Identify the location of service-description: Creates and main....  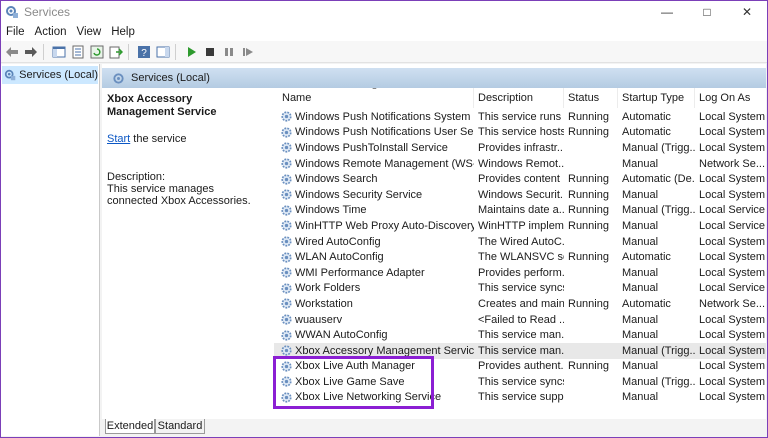
(521, 303).